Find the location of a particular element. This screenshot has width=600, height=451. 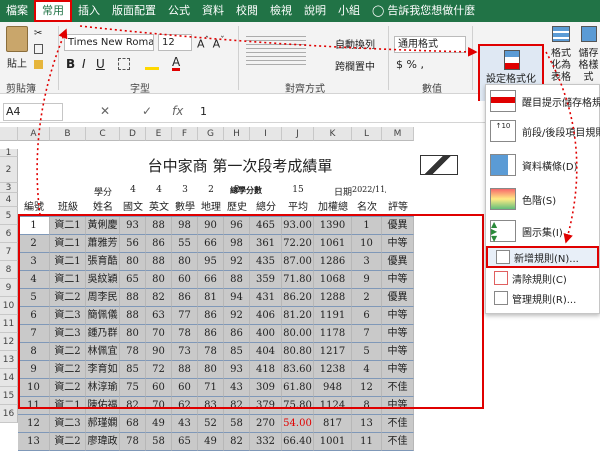

row-header: 12 is located at coordinates (9, 342).